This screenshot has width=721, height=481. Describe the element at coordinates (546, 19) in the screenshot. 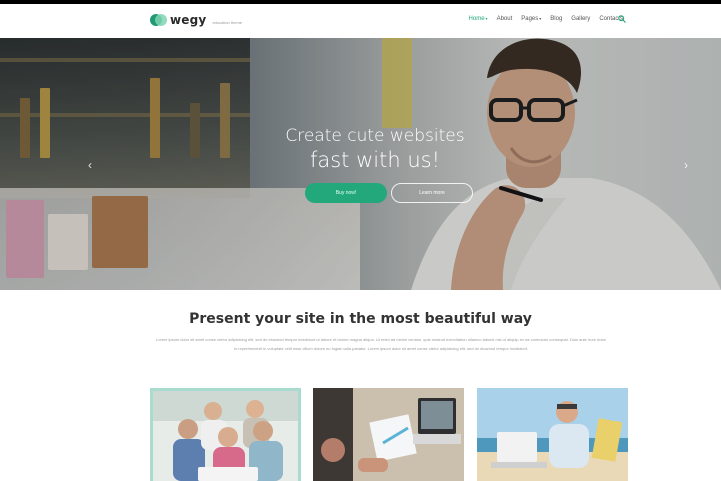

I see `main-nav: Home▾ About Pages▾ Blog Gallery Contacts` at that location.